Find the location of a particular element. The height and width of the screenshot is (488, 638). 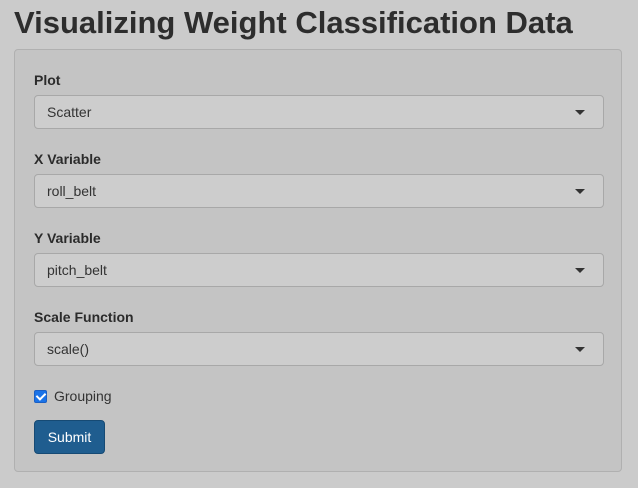

grouping-option: Grouping is located at coordinates (73, 396).